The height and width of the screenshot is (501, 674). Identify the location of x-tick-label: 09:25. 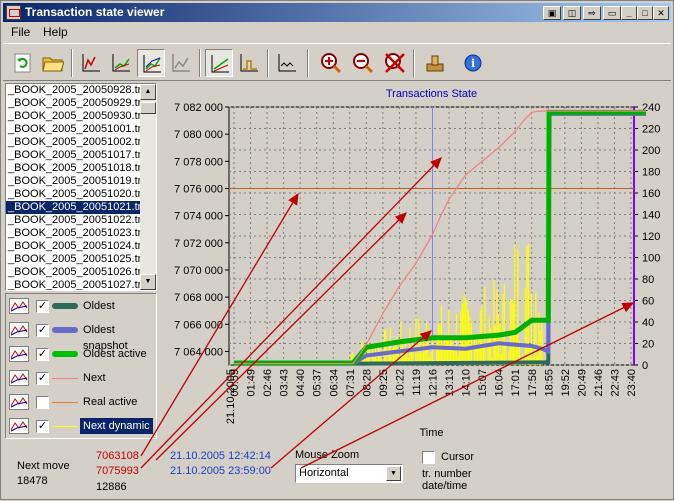
(384, 383).